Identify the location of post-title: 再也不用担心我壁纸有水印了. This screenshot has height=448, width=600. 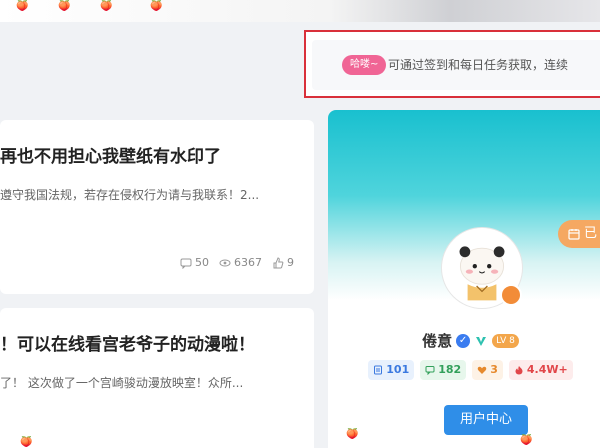
(110, 154).